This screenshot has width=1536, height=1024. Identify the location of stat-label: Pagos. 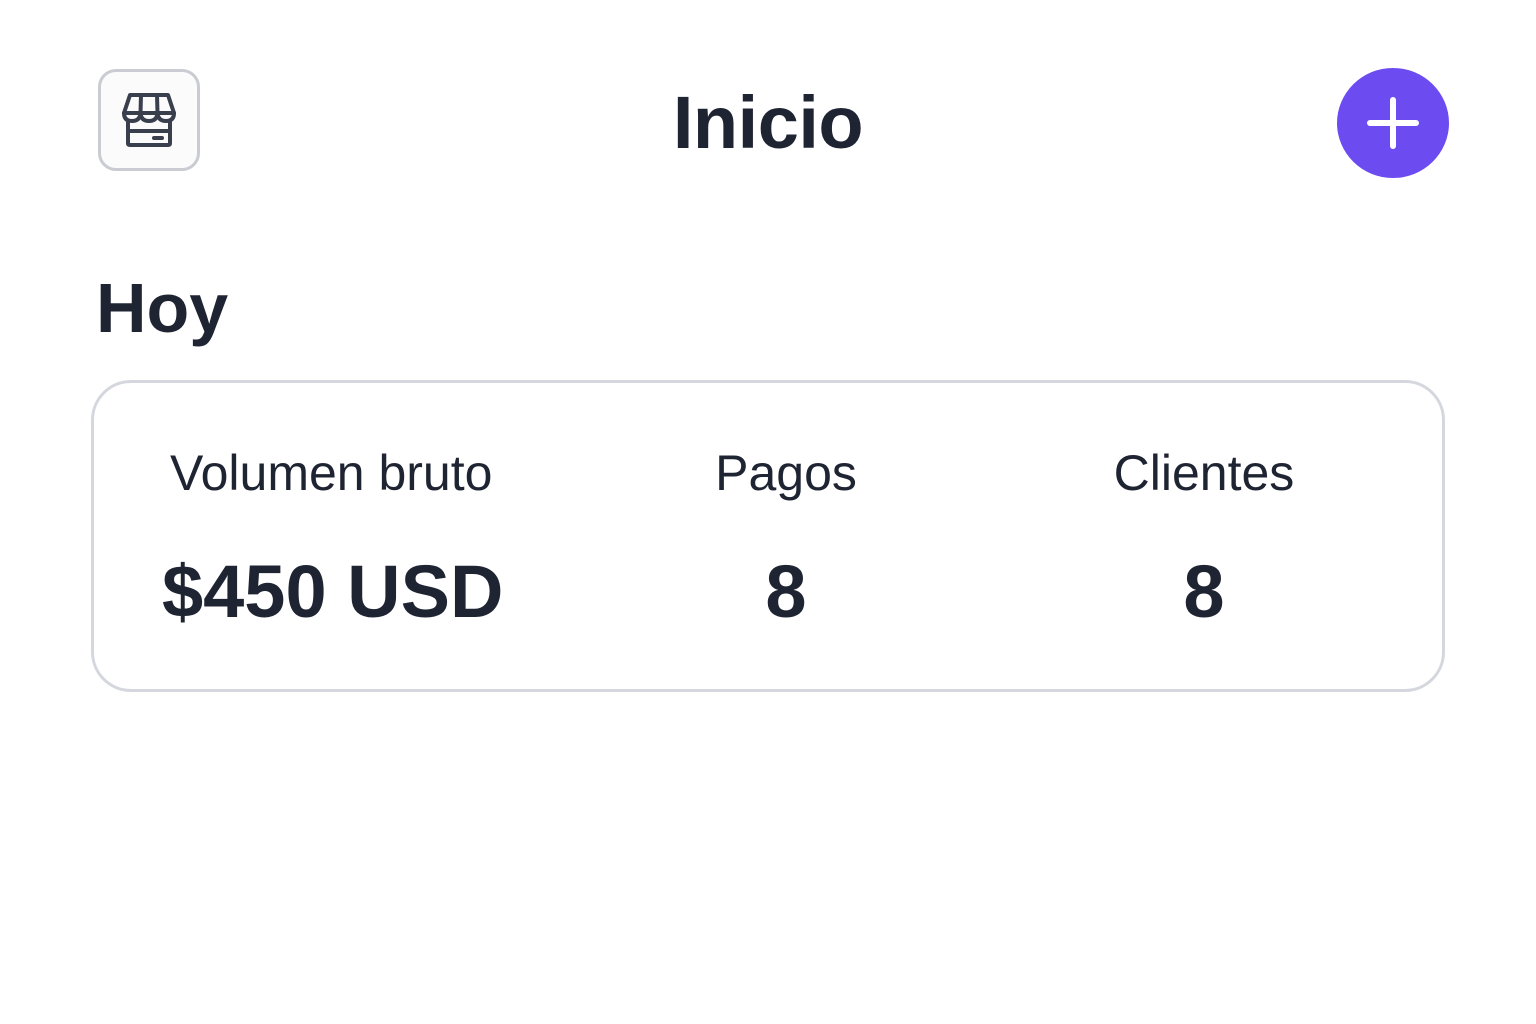
(786, 473).